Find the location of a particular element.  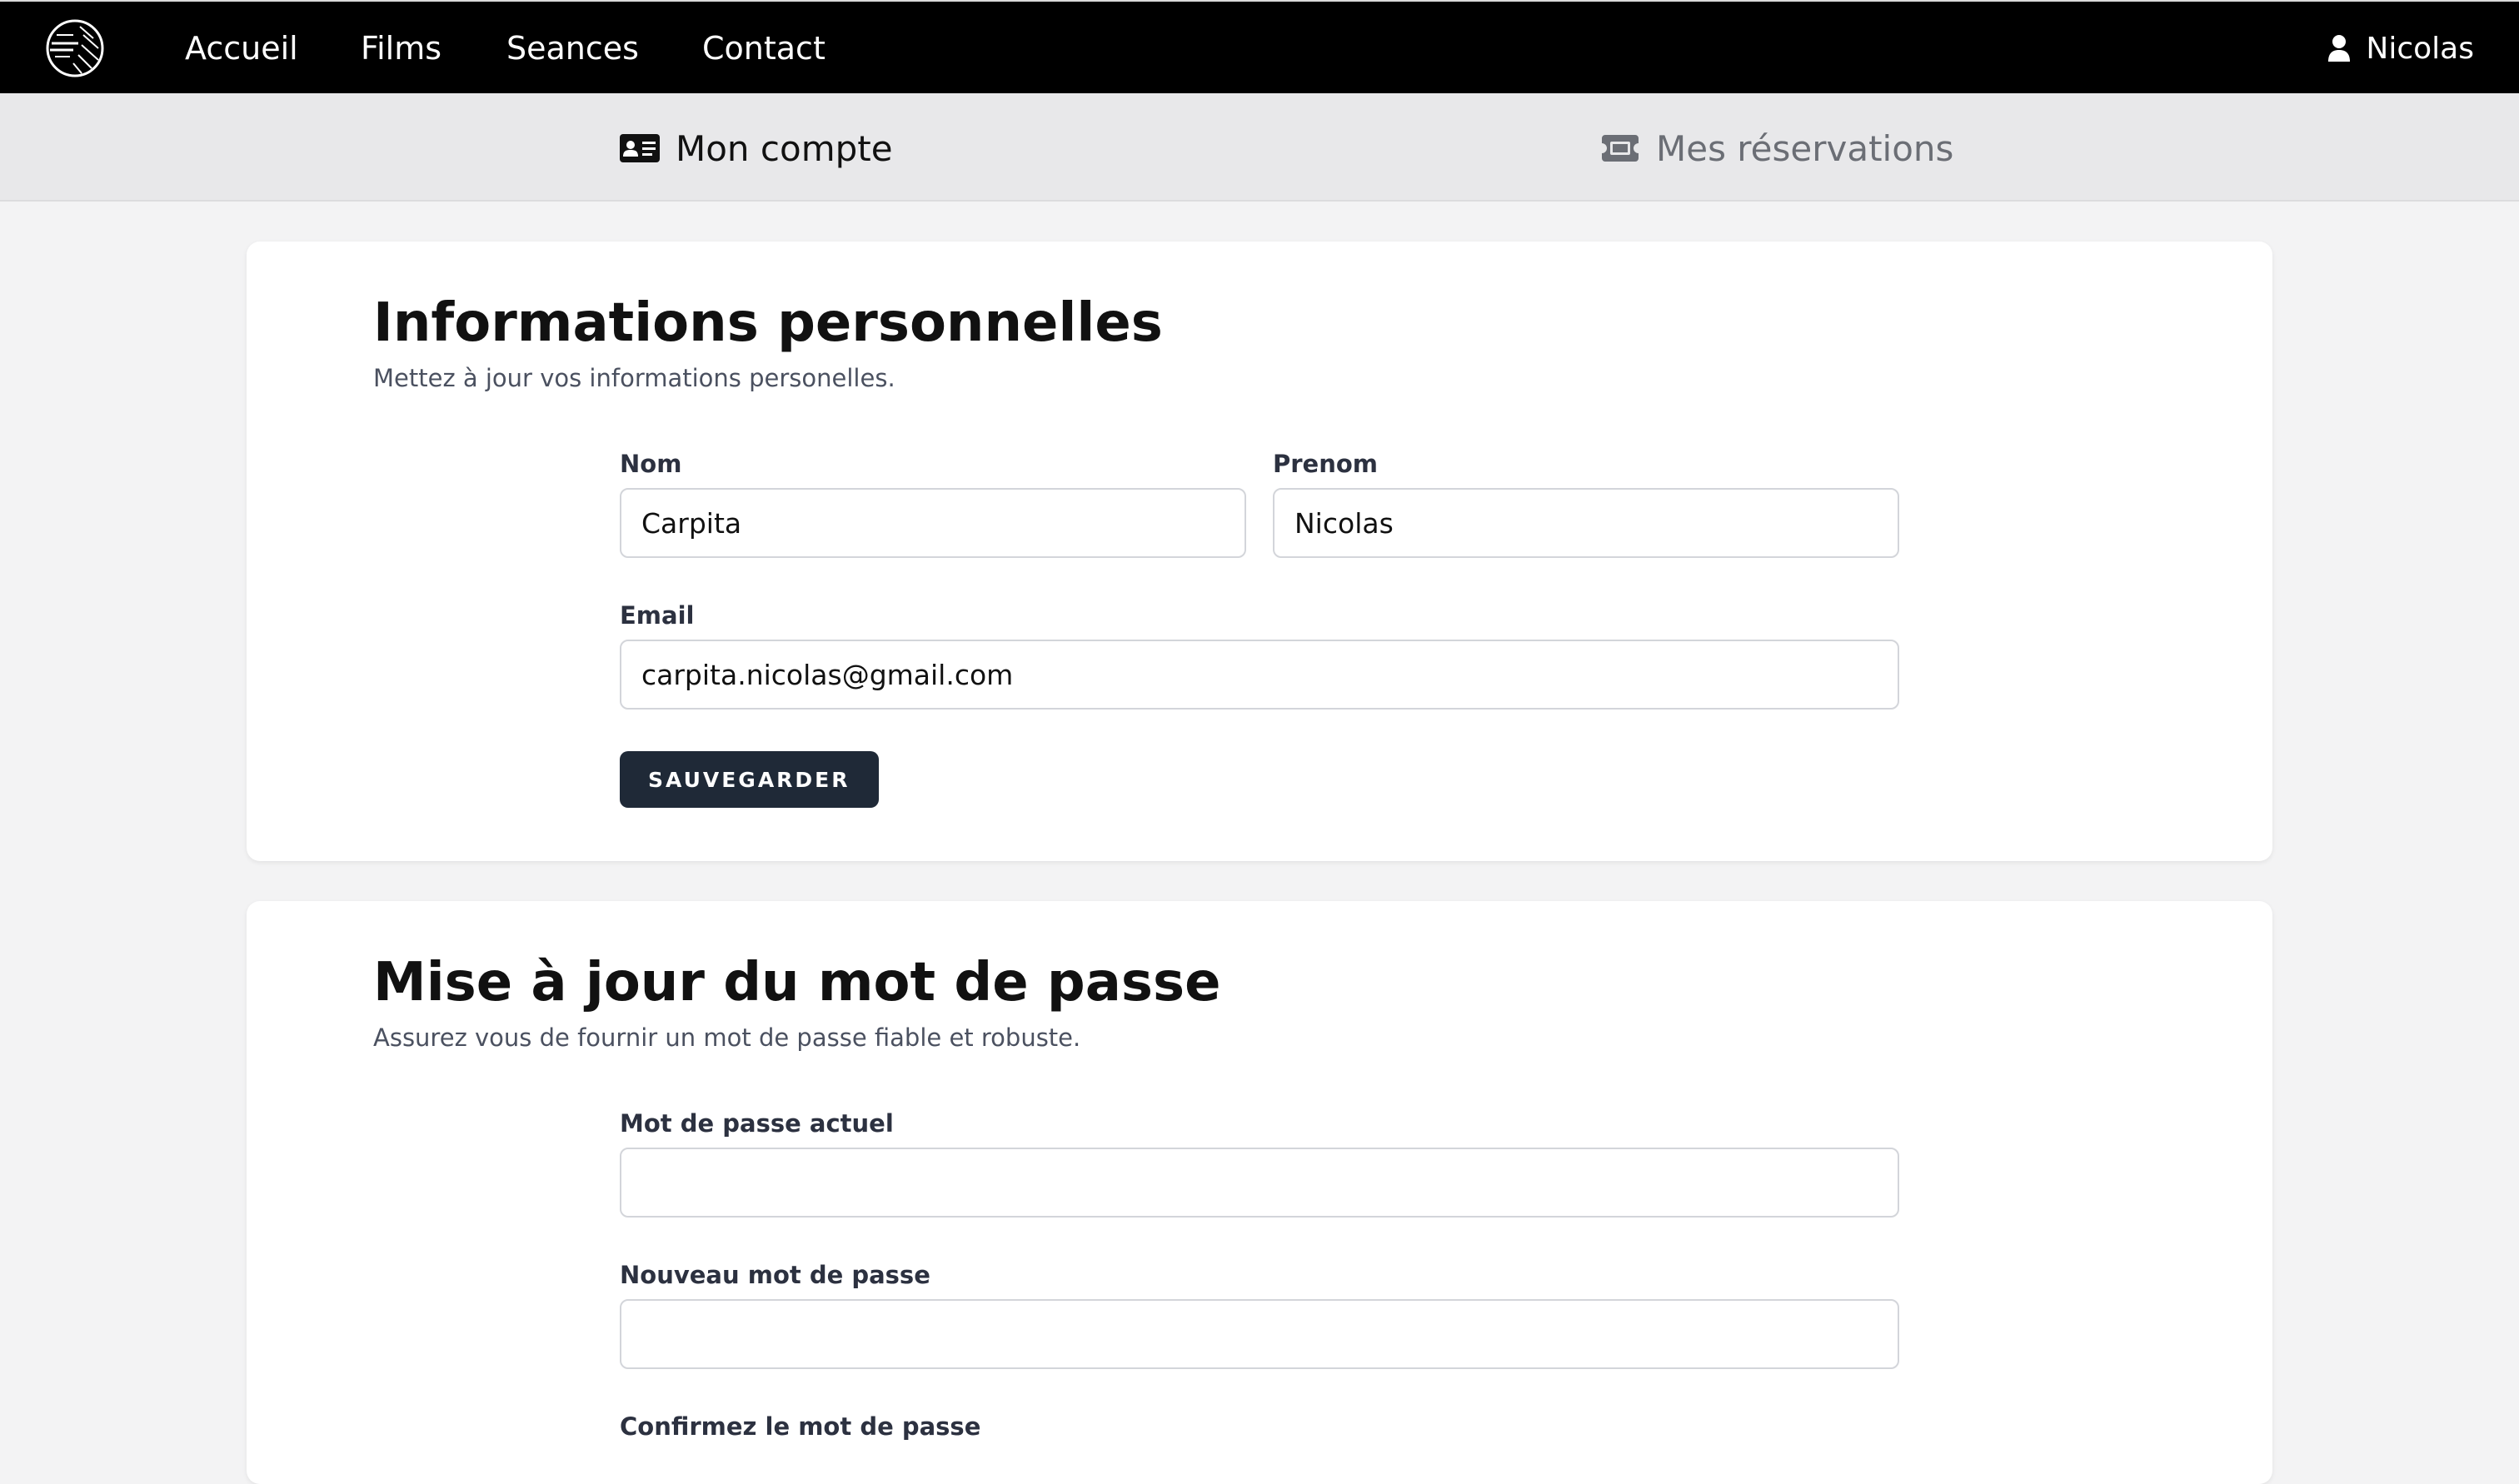

tab-mon-compte-label: Mon compte is located at coordinates (784, 148).